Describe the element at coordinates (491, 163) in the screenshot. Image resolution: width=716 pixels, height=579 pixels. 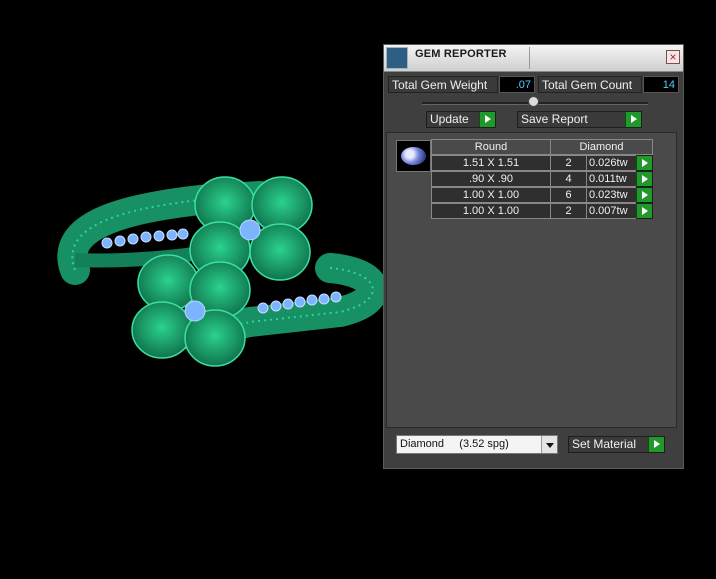
I see `gem-size: 1.51 X 1.51` at that location.